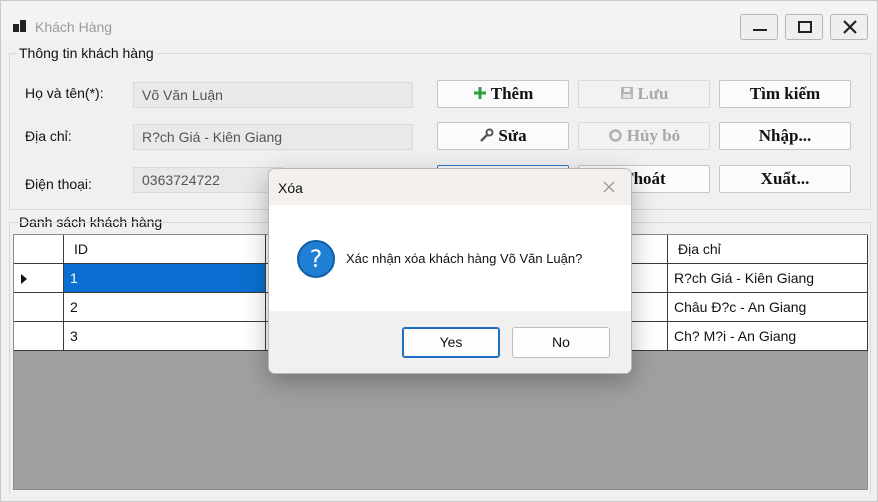  I want to click on no-button: No, so click(561, 342).